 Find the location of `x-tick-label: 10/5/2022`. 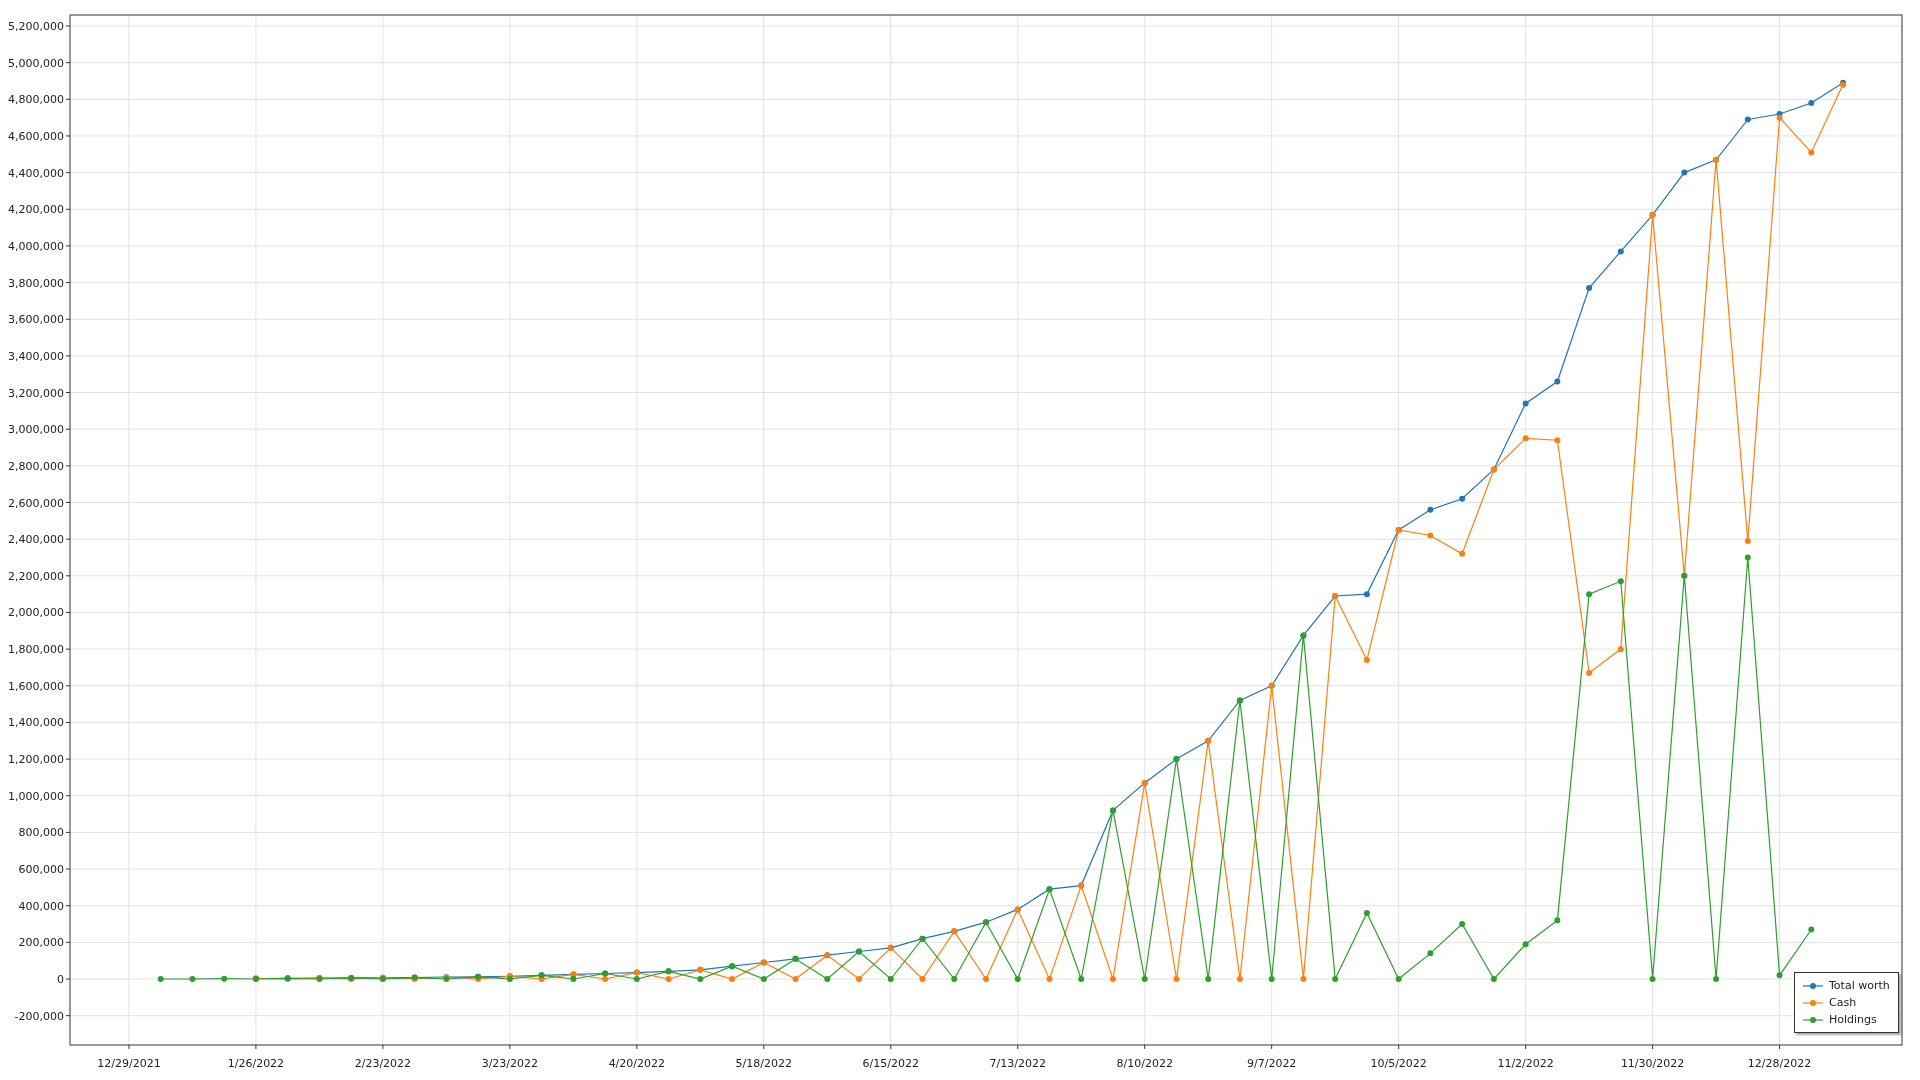

x-tick-label: 10/5/2022 is located at coordinates (1398, 1063).